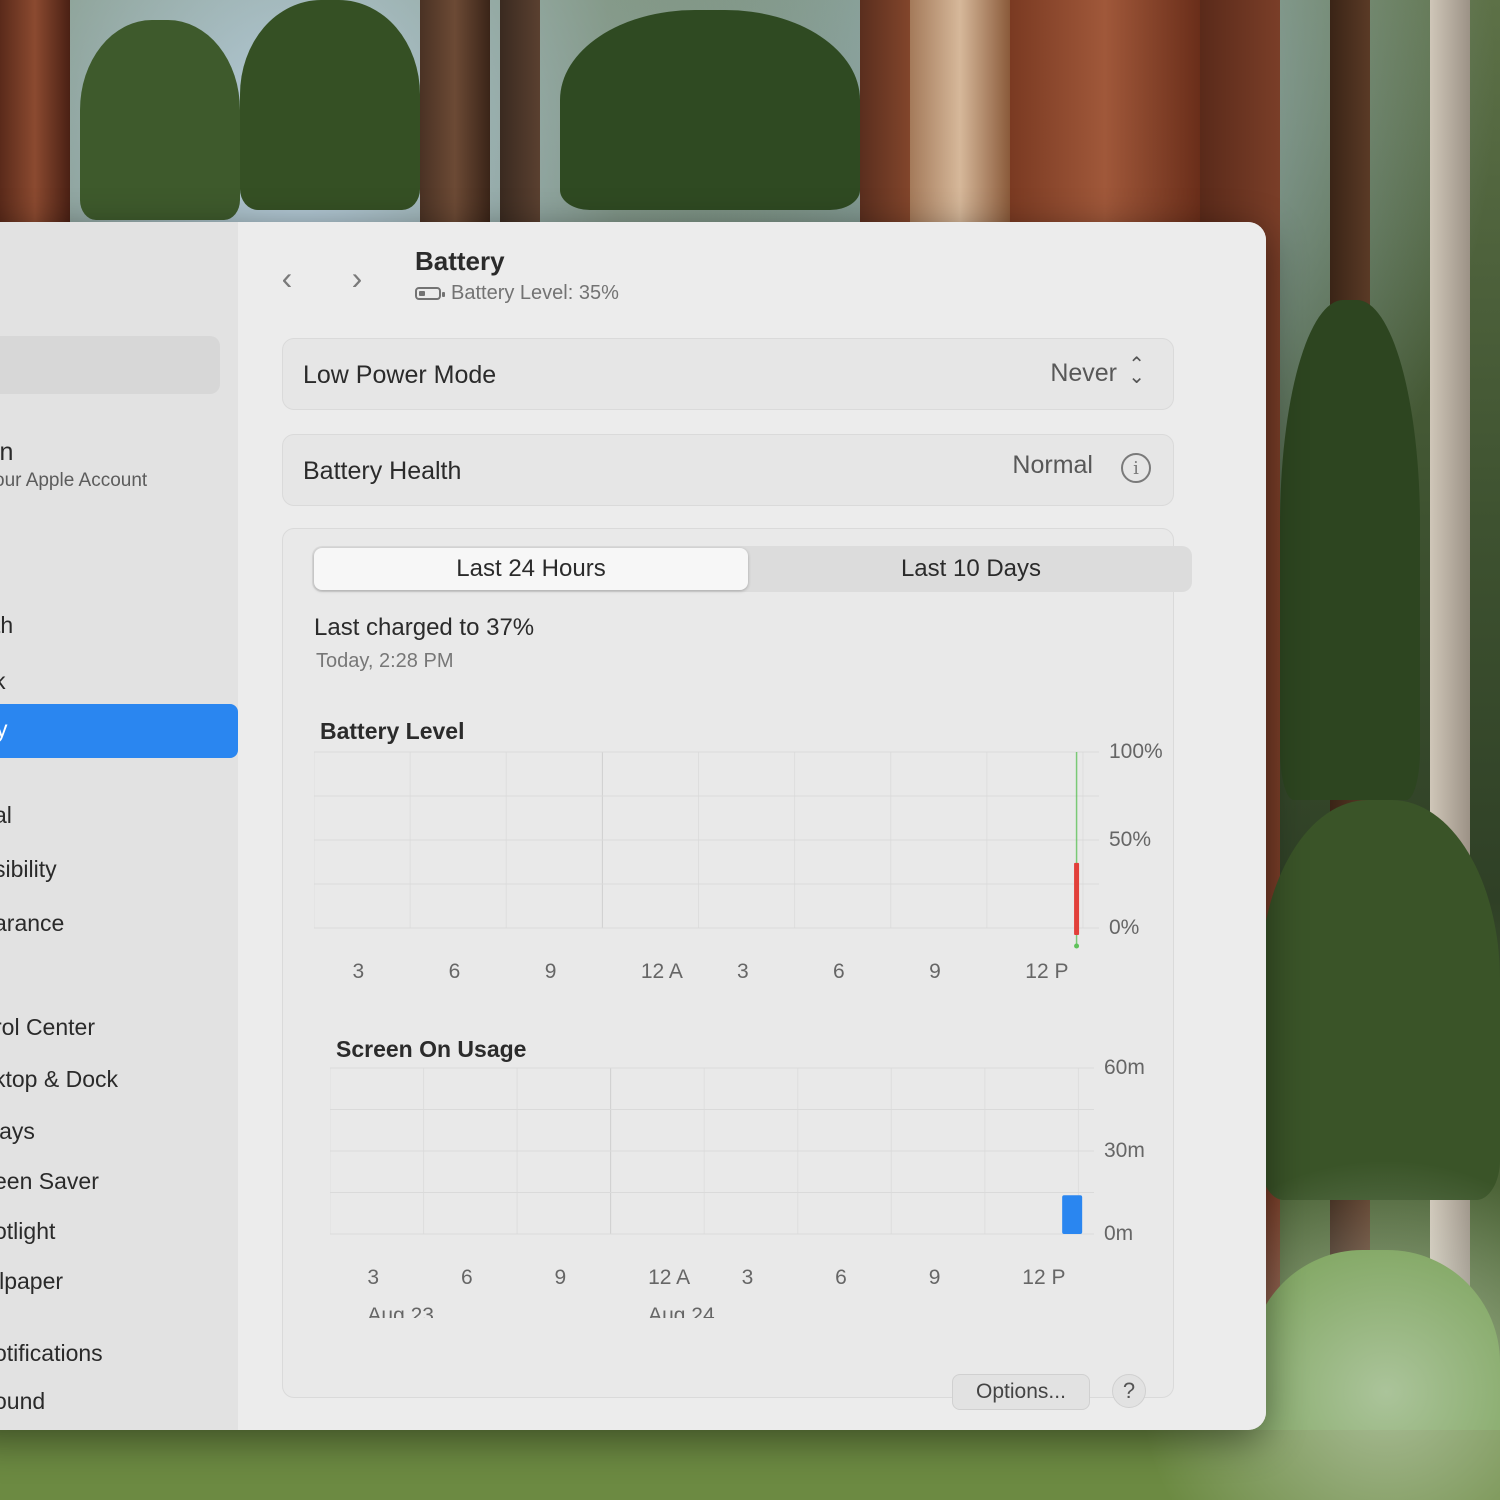 The height and width of the screenshot is (1500, 1500). I want to click on sidebar-item-general: al, so click(6, 815).